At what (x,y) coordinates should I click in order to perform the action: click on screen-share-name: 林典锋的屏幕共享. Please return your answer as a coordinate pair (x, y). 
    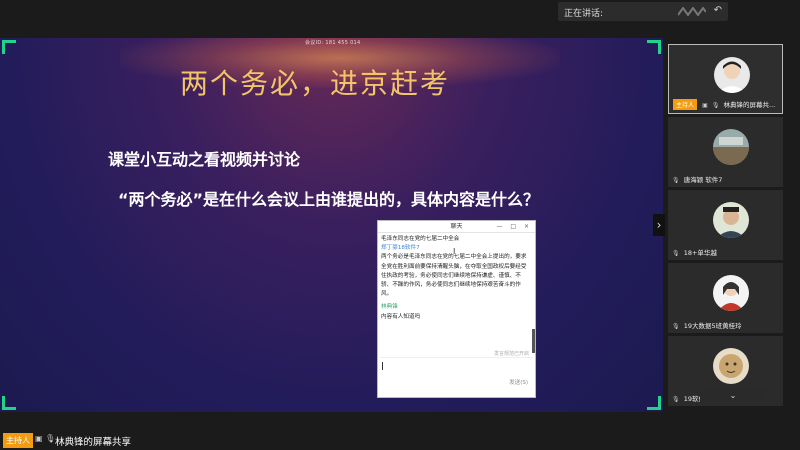
    Looking at the image, I should click on (93, 442).